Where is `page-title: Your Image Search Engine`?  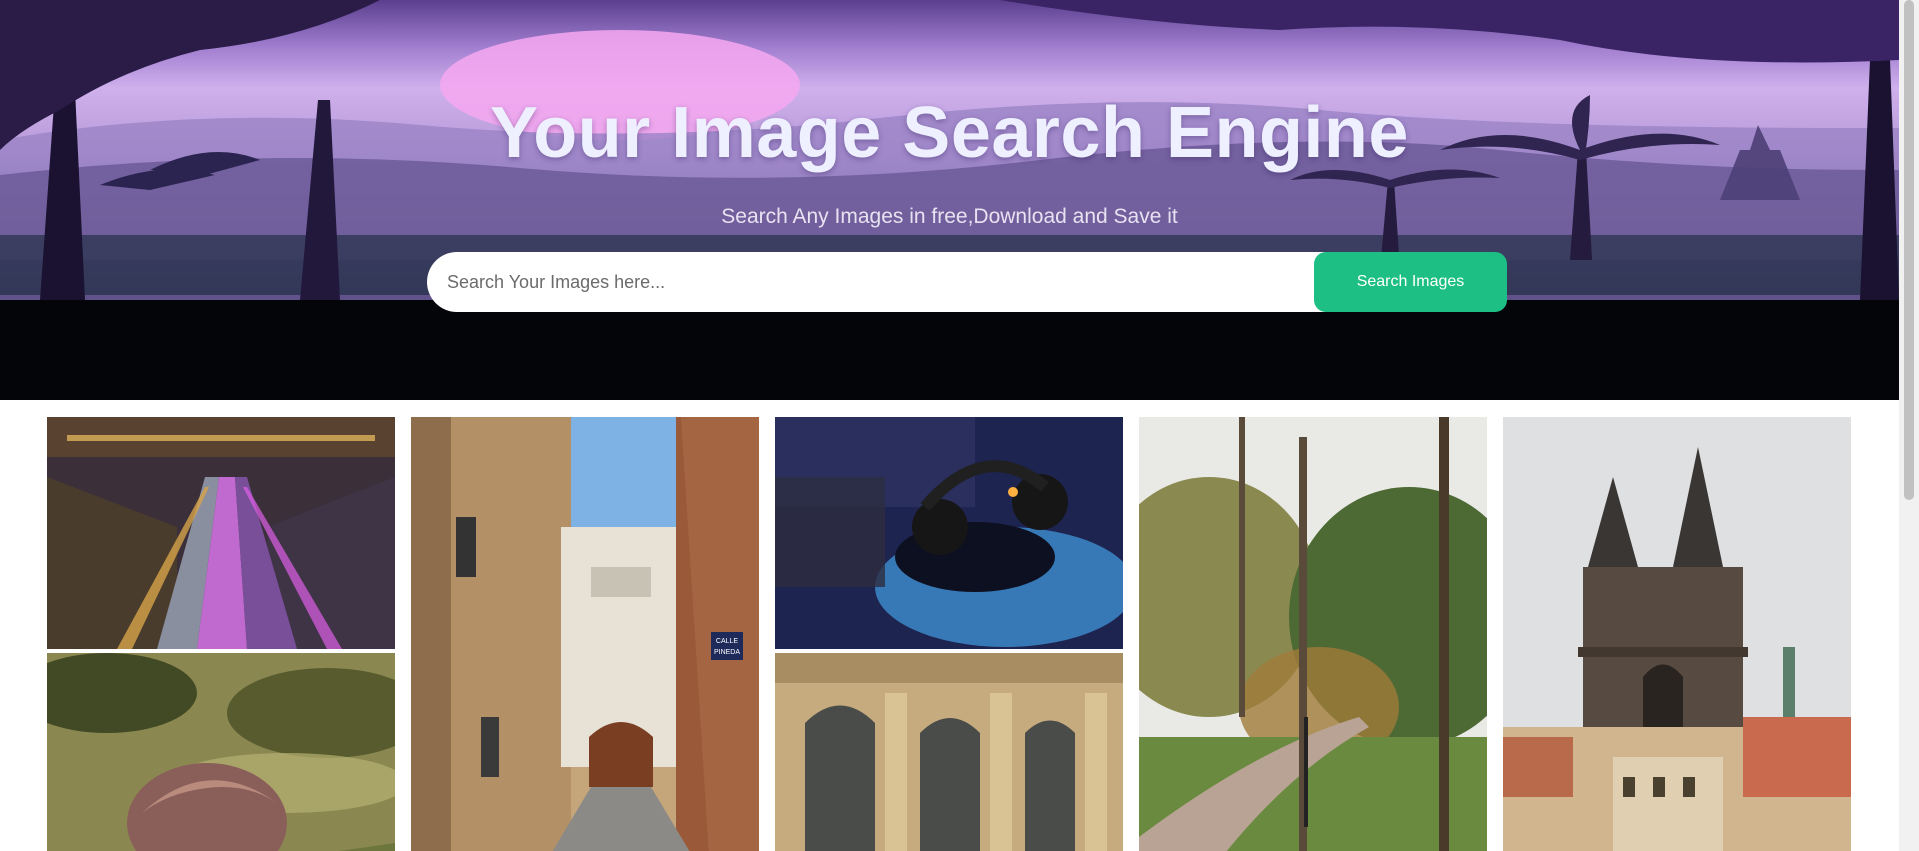 page-title: Your Image Search Engine is located at coordinates (949, 133).